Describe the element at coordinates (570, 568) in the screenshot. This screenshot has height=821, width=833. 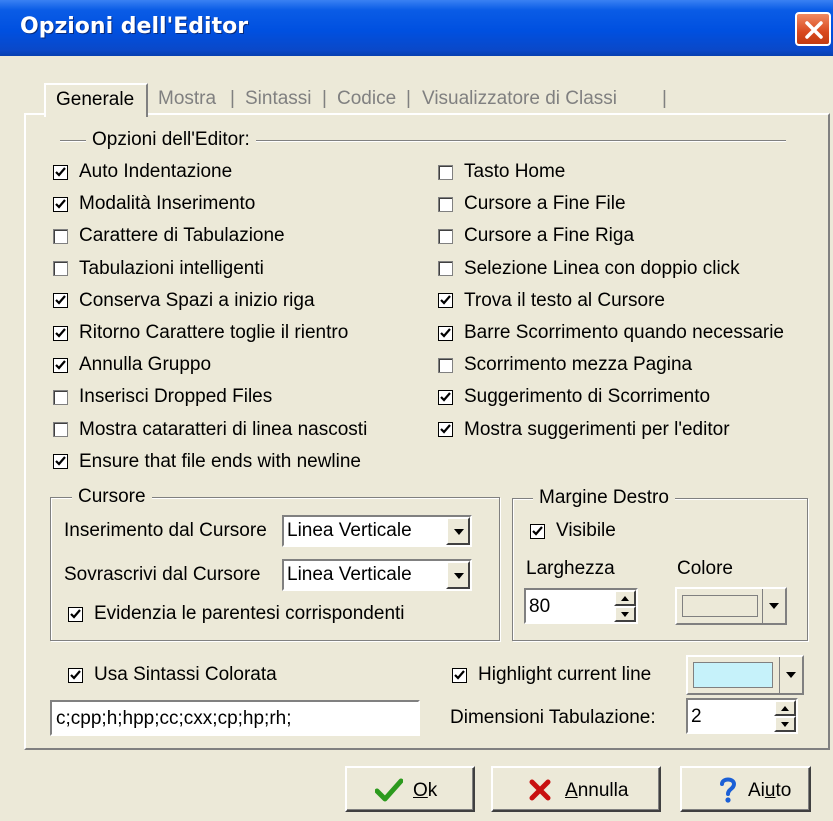
I see `margin-width-label: Larghezza` at that location.